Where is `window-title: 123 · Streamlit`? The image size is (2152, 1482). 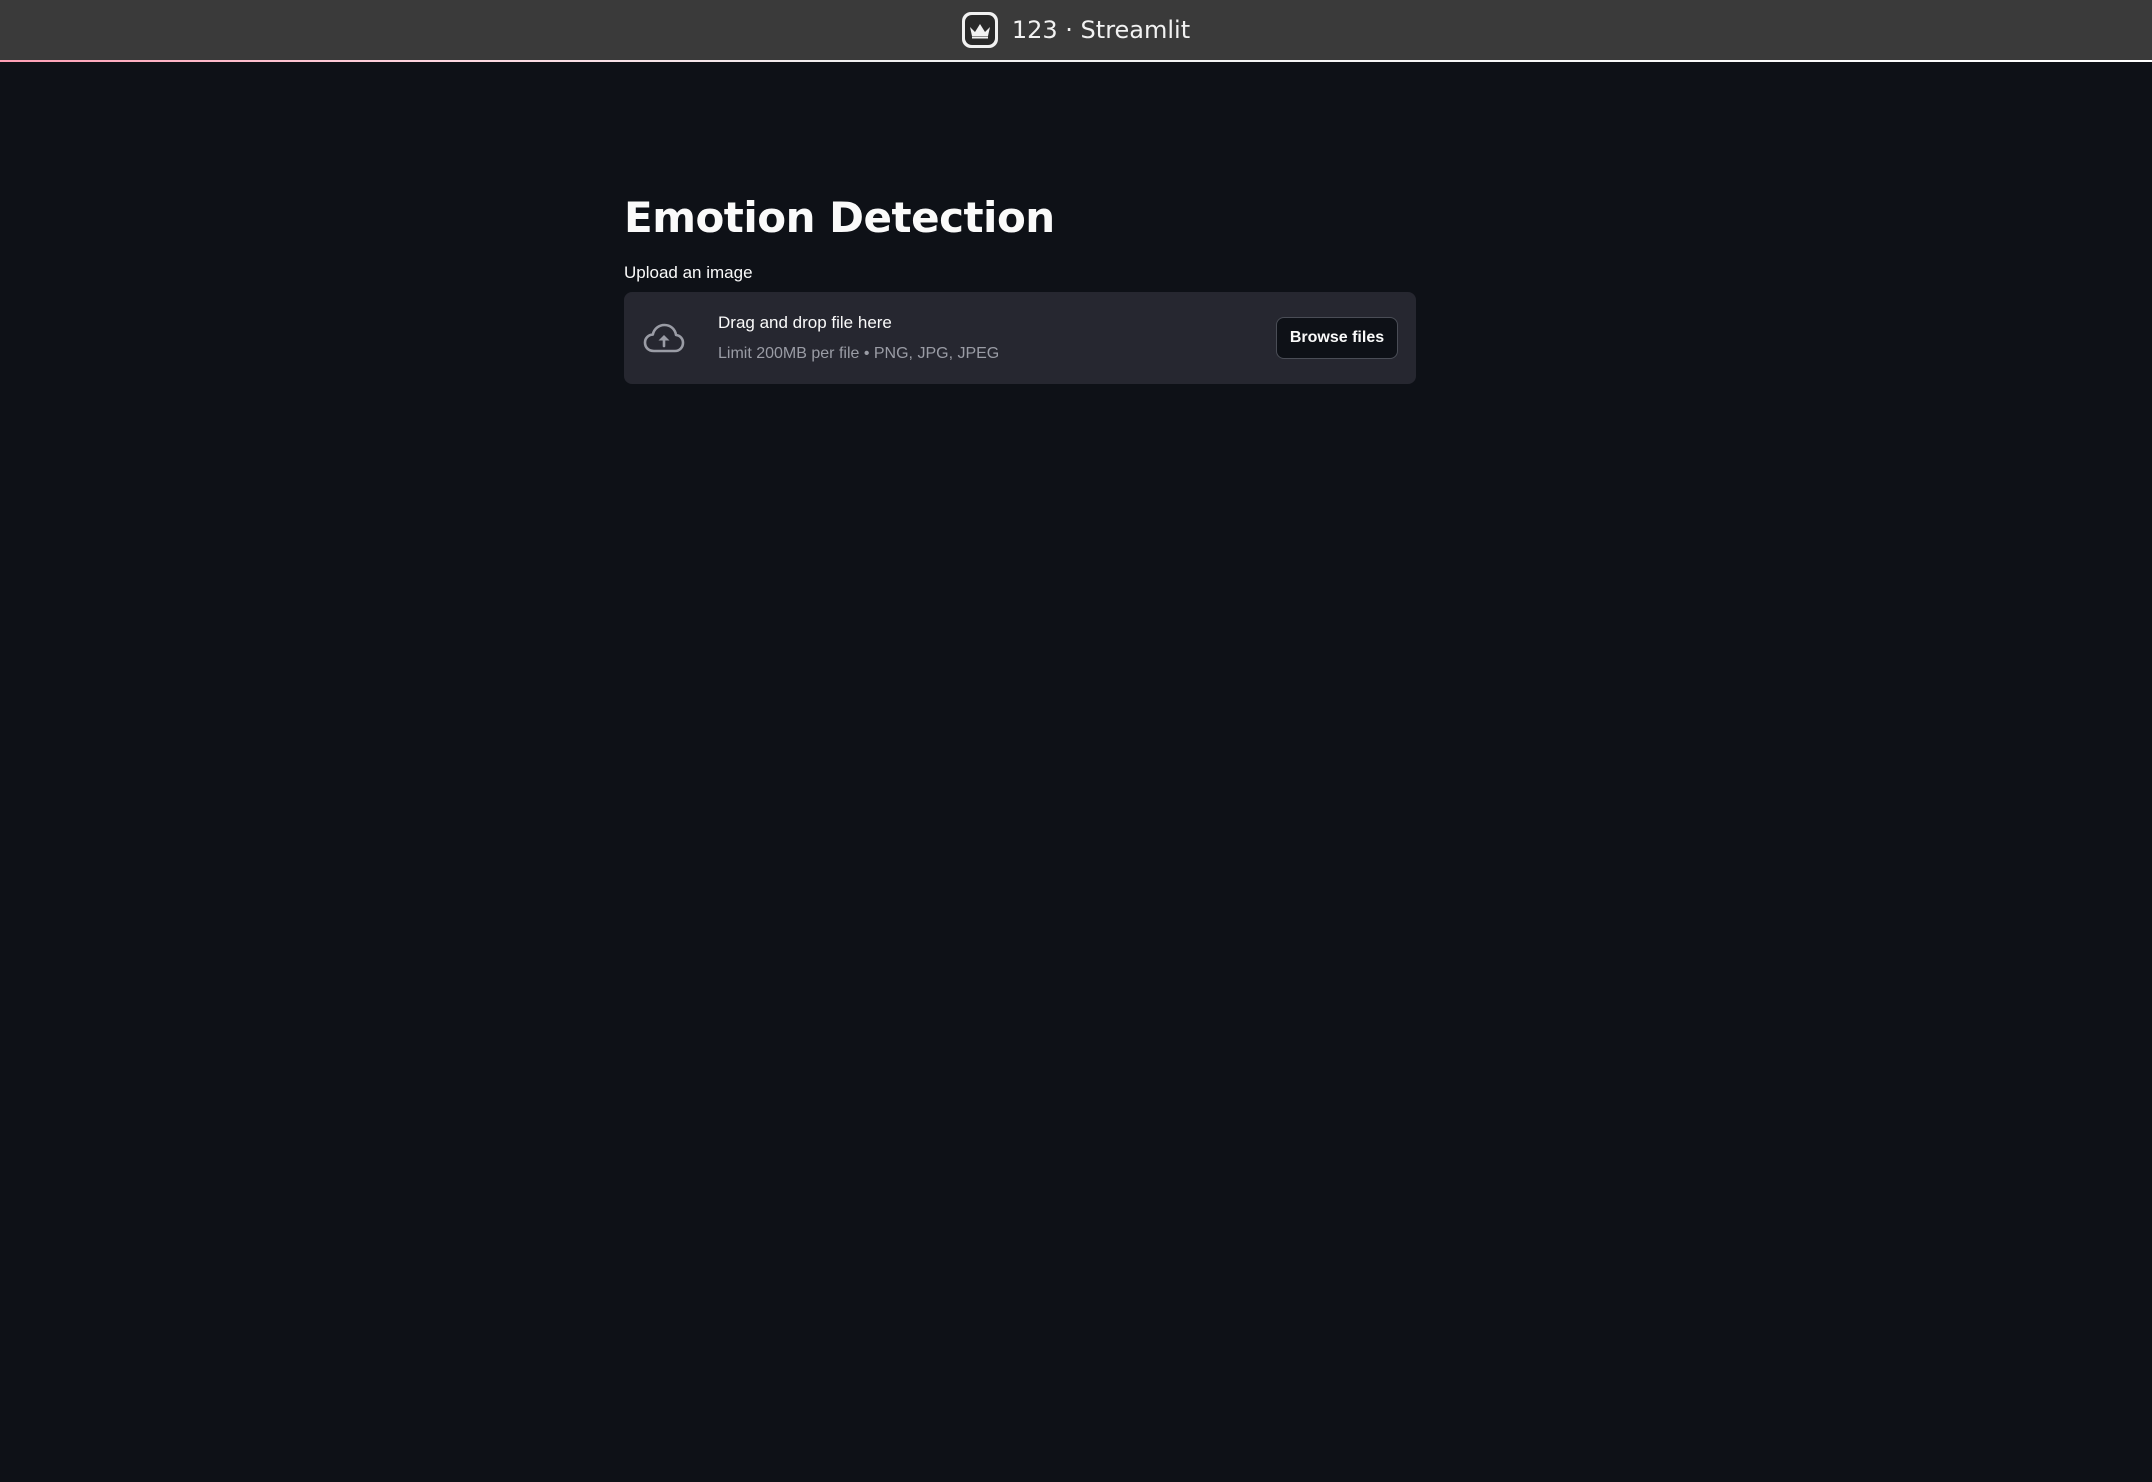 window-title: 123 · Streamlit is located at coordinates (1101, 30).